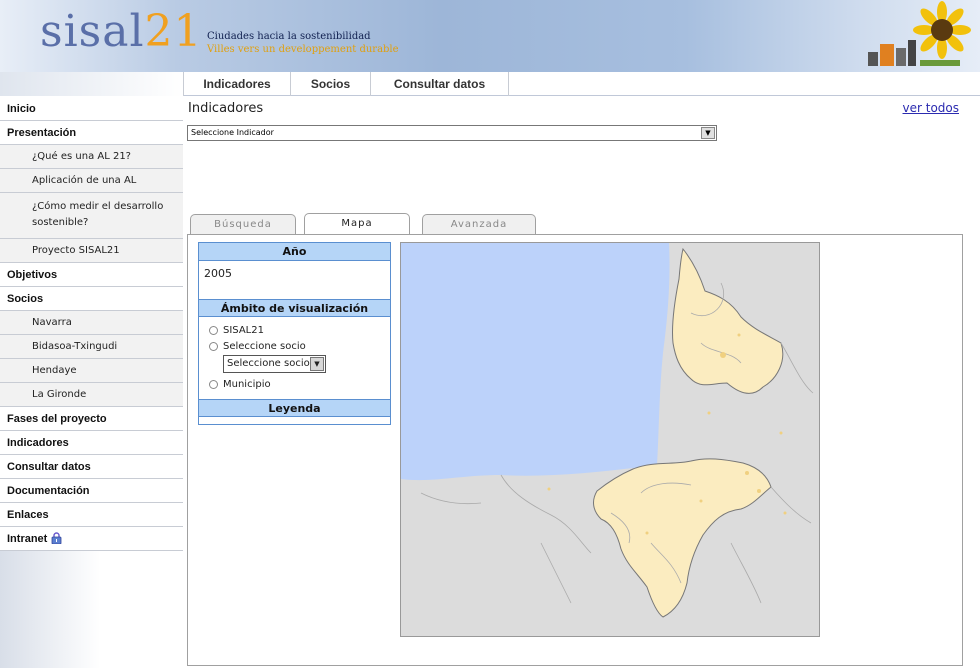 The width and height of the screenshot is (980, 668). Describe the element at coordinates (289, 36) in the screenshot. I see `tagline-es: Ciudades hacia la sostenibilidad` at that location.